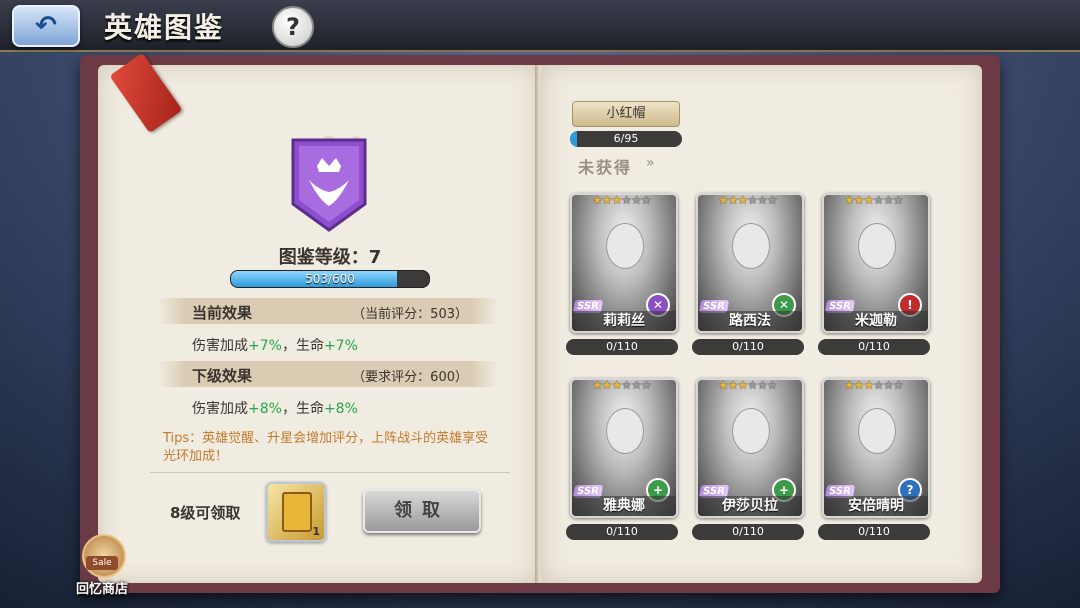  Describe the element at coordinates (340, 346) in the screenshot. I see `current-effect-hp-value: +7%` at that location.